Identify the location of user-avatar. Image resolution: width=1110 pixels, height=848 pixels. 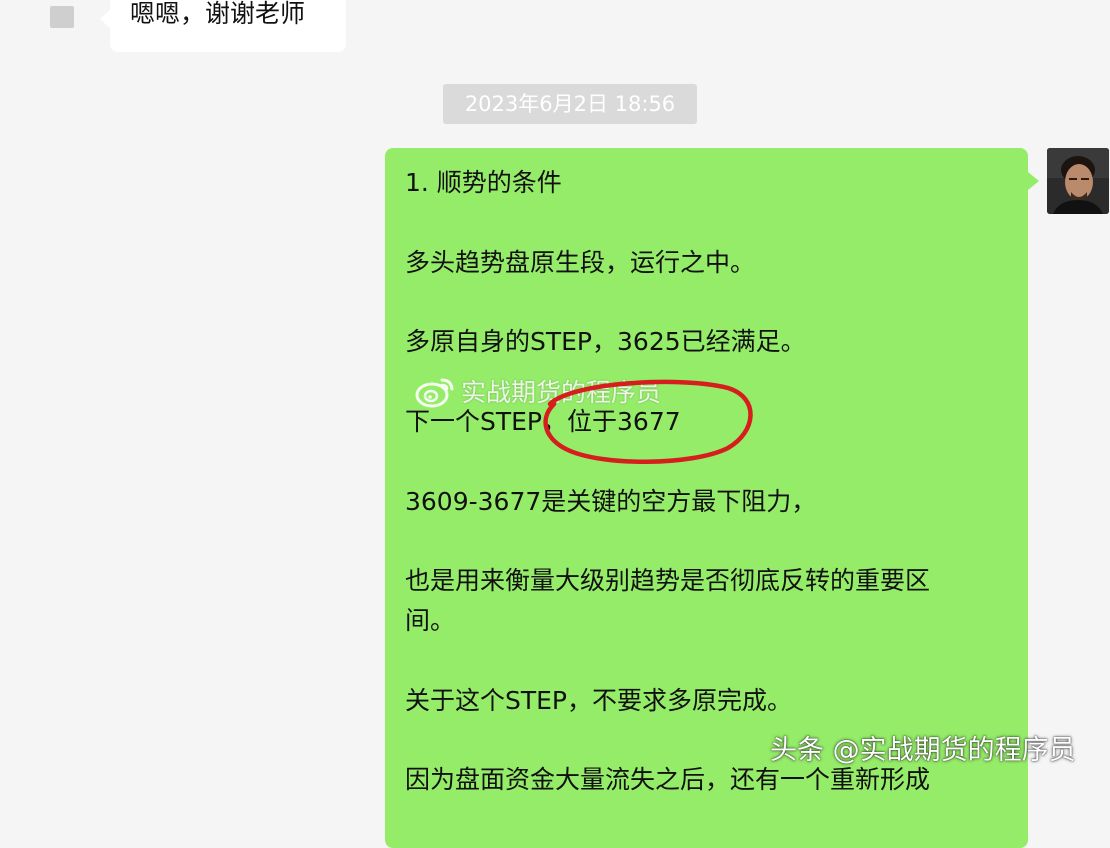
(1078, 181).